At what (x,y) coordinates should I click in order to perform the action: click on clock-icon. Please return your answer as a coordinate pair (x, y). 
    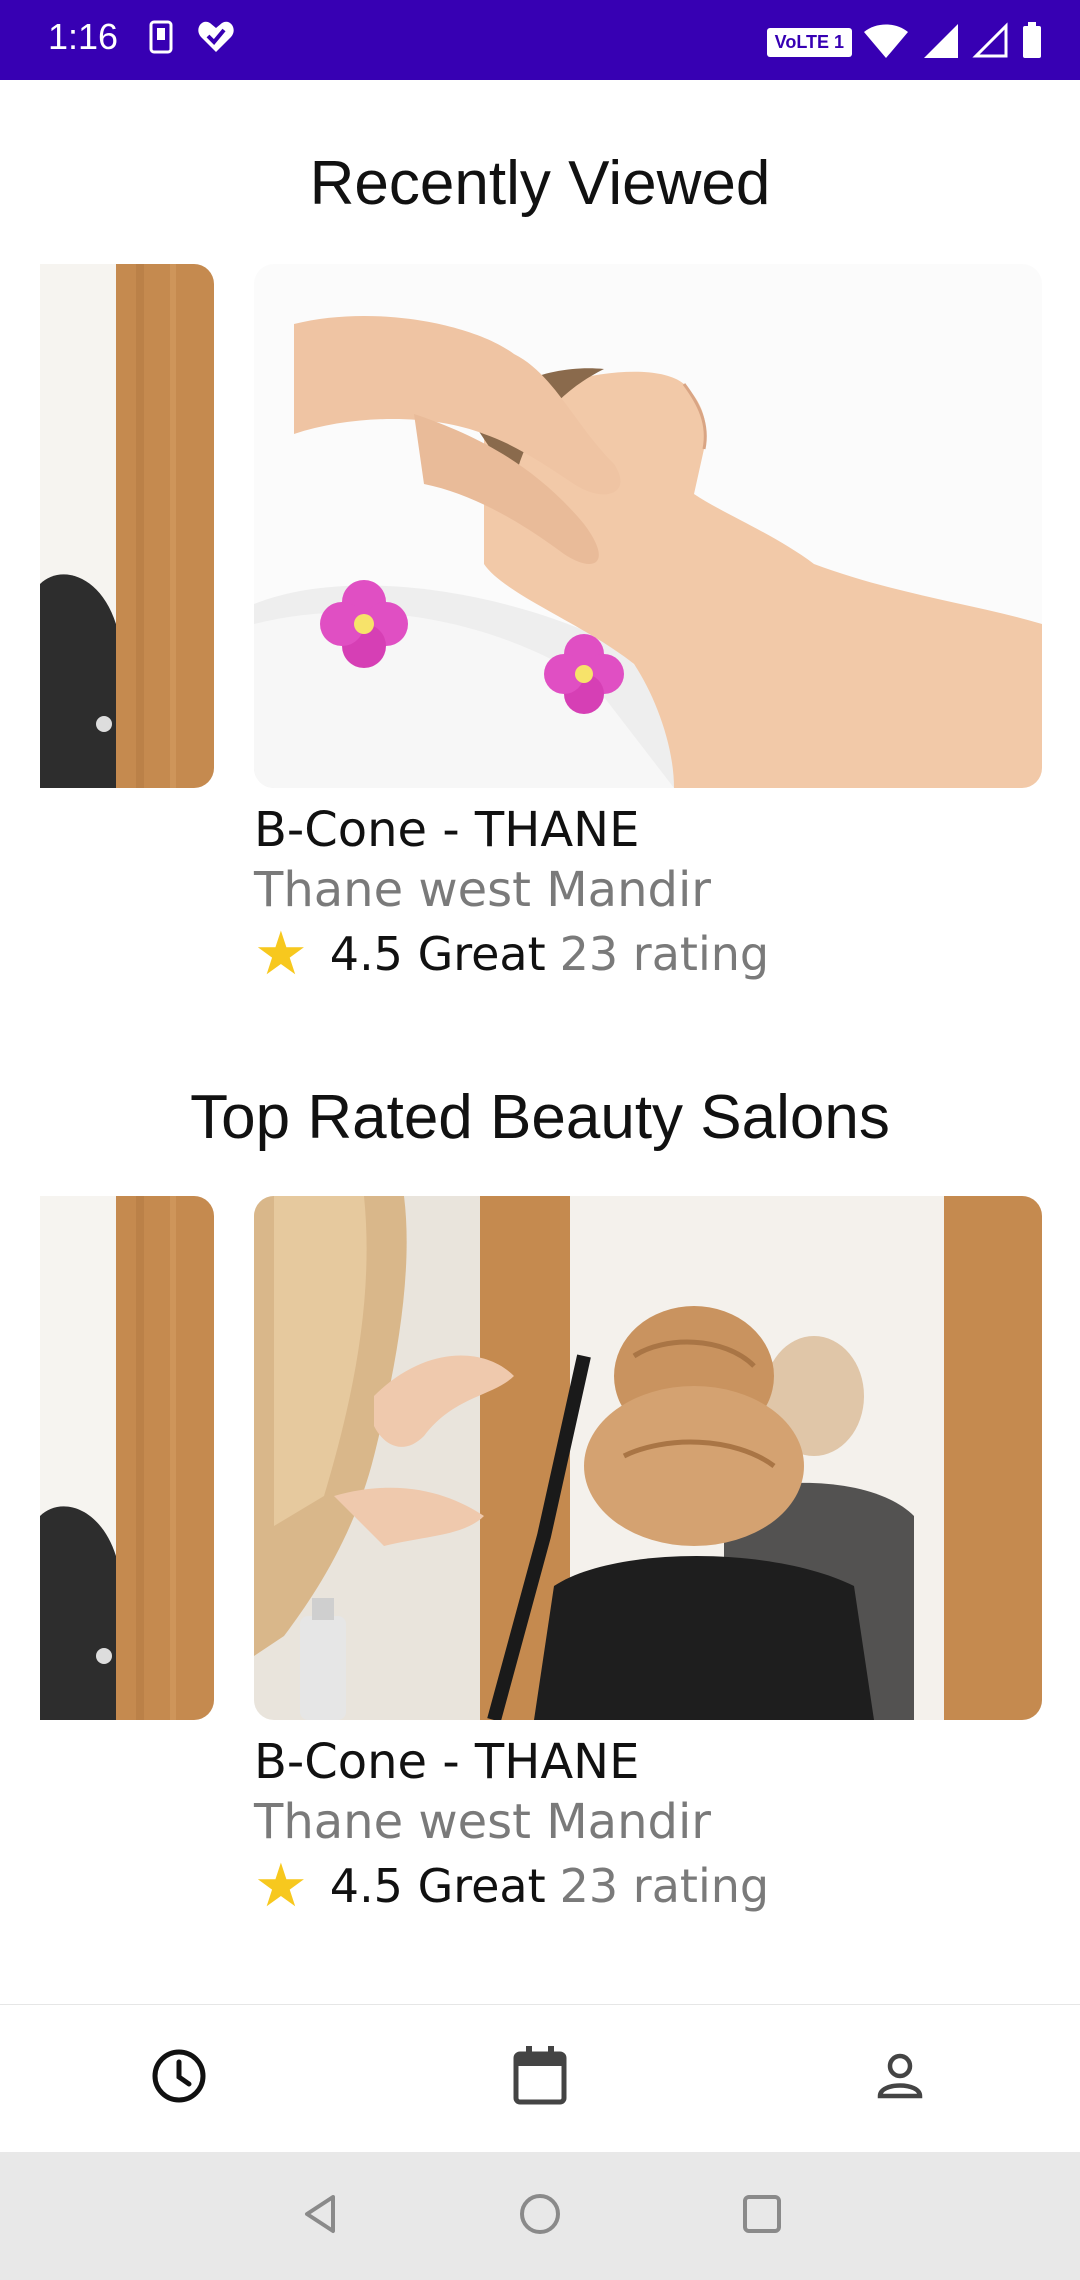
    Looking at the image, I should click on (179, 2078).